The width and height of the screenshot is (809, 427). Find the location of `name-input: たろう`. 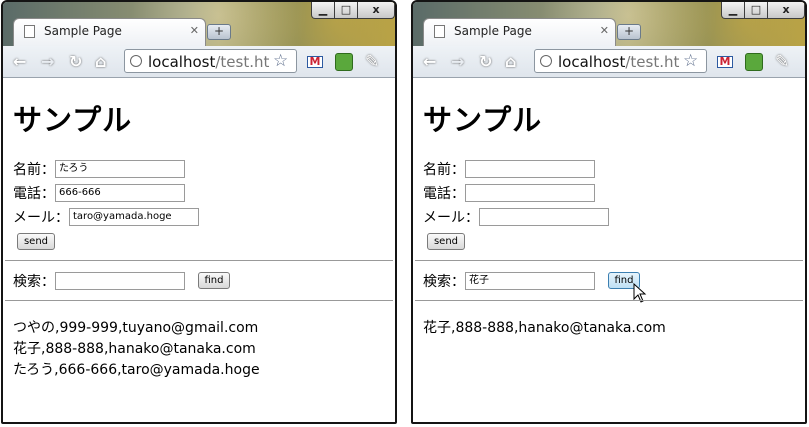

name-input: たろう is located at coordinates (120, 169).